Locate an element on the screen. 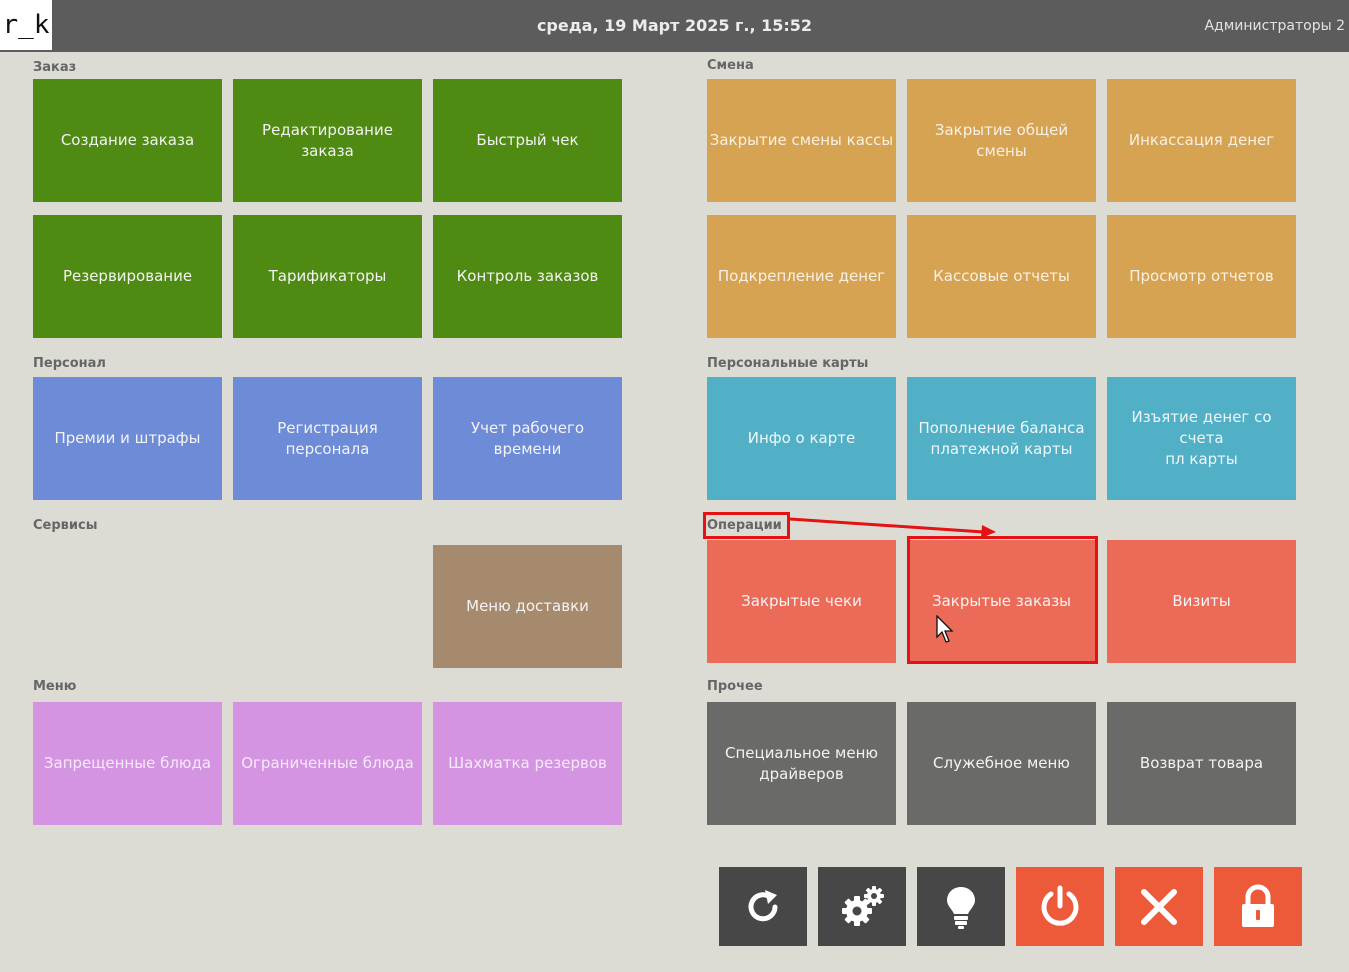  mouse-cursor-icon is located at coordinates (945, 629).